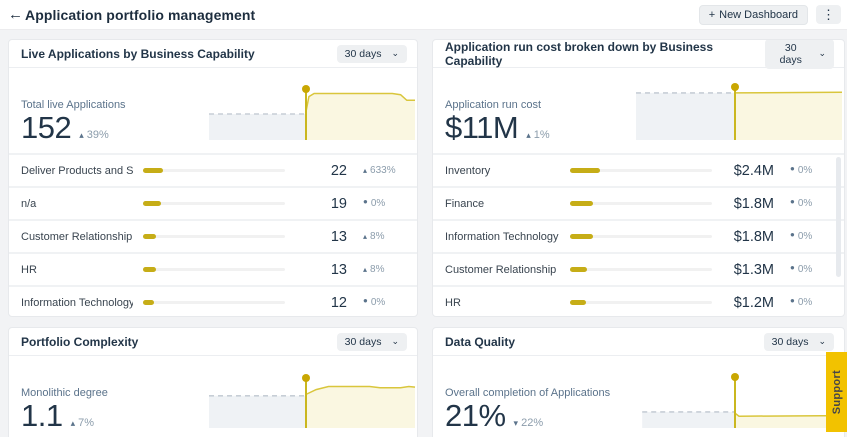  I want to click on kpi-delta-value: 39%, so click(97, 135).